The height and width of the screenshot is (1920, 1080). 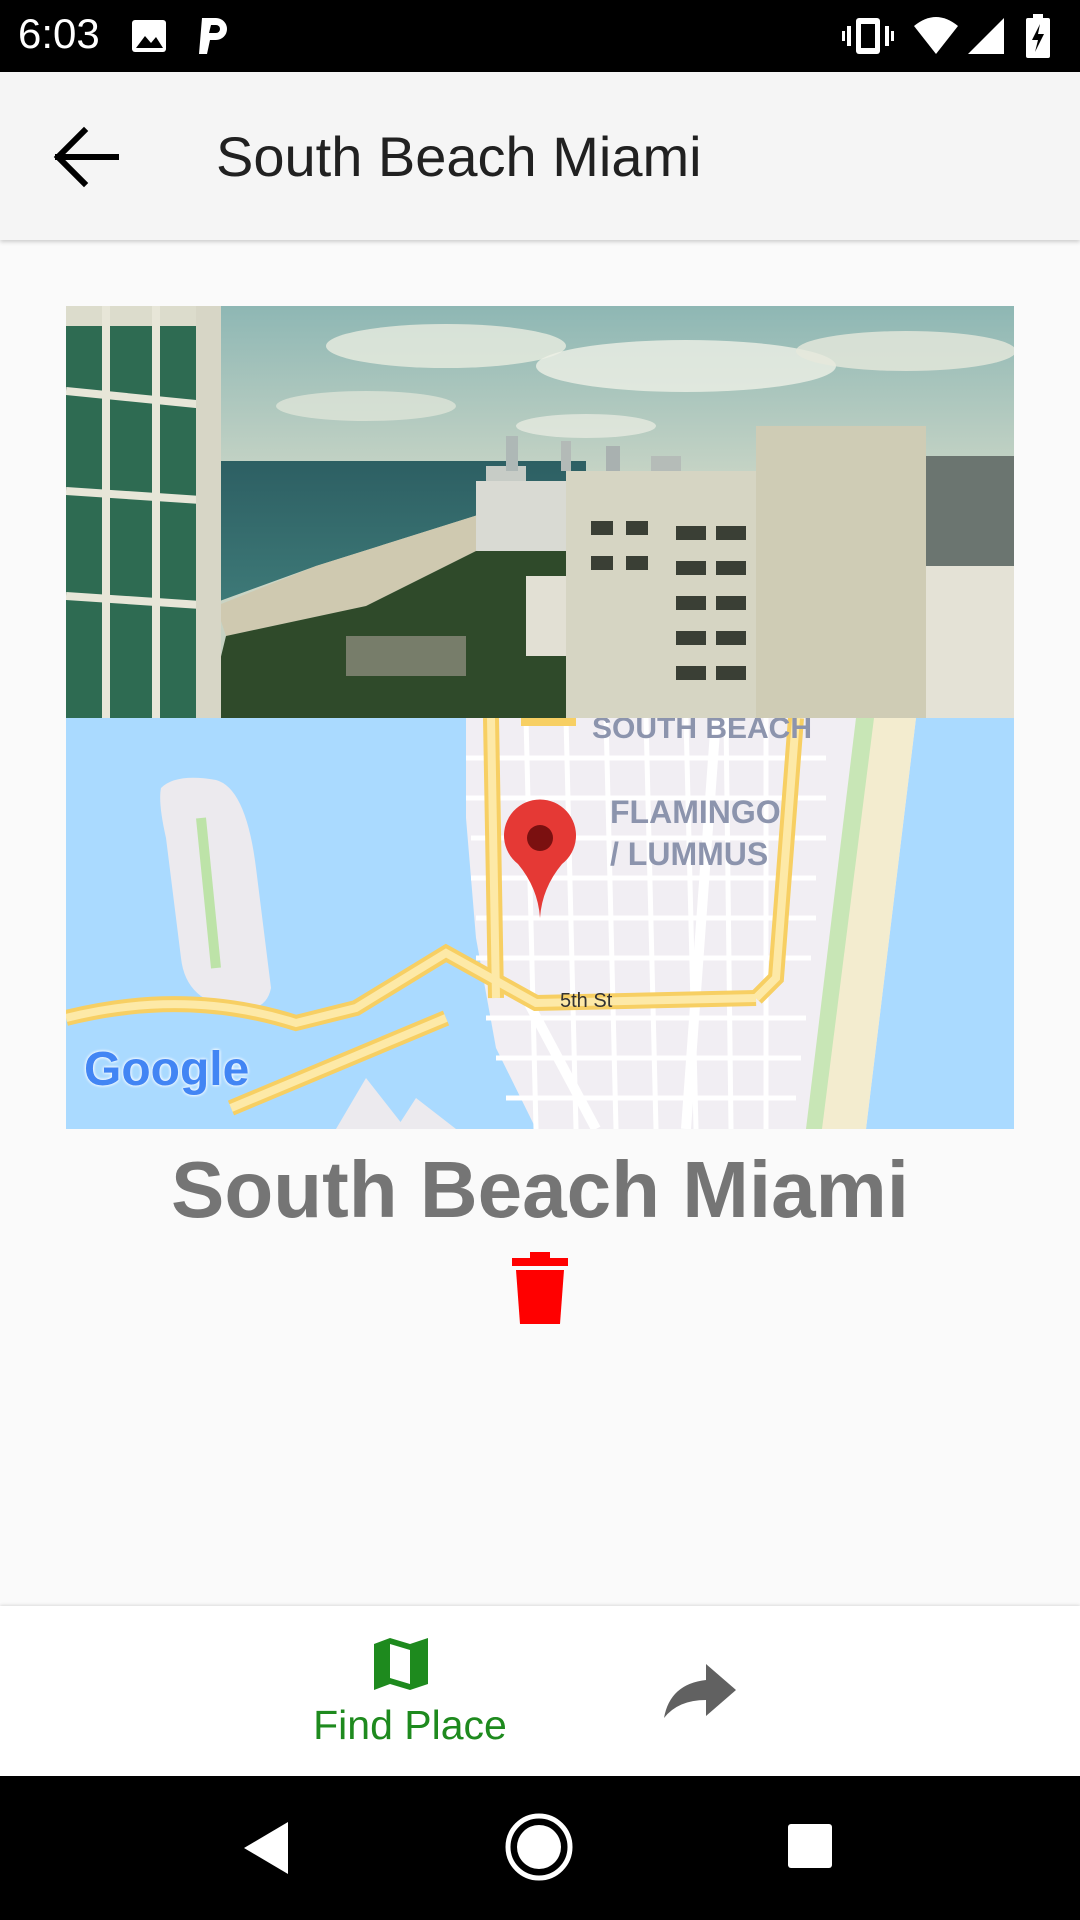 What do you see at coordinates (586, 1001) in the screenshot?
I see `map-label-street: 5th St` at bounding box center [586, 1001].